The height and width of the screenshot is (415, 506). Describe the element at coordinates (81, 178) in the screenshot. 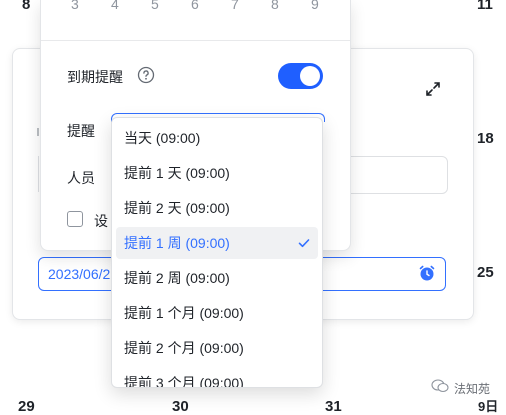

I see `person-label: 人员` at that location.